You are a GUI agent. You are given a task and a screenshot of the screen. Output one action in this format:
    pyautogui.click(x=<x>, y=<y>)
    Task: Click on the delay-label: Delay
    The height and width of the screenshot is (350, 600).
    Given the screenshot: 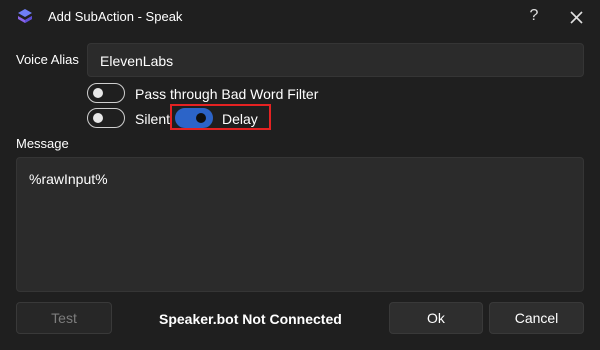 What is the action you would take?
    pyautogui.click(x=240, y=119)
    